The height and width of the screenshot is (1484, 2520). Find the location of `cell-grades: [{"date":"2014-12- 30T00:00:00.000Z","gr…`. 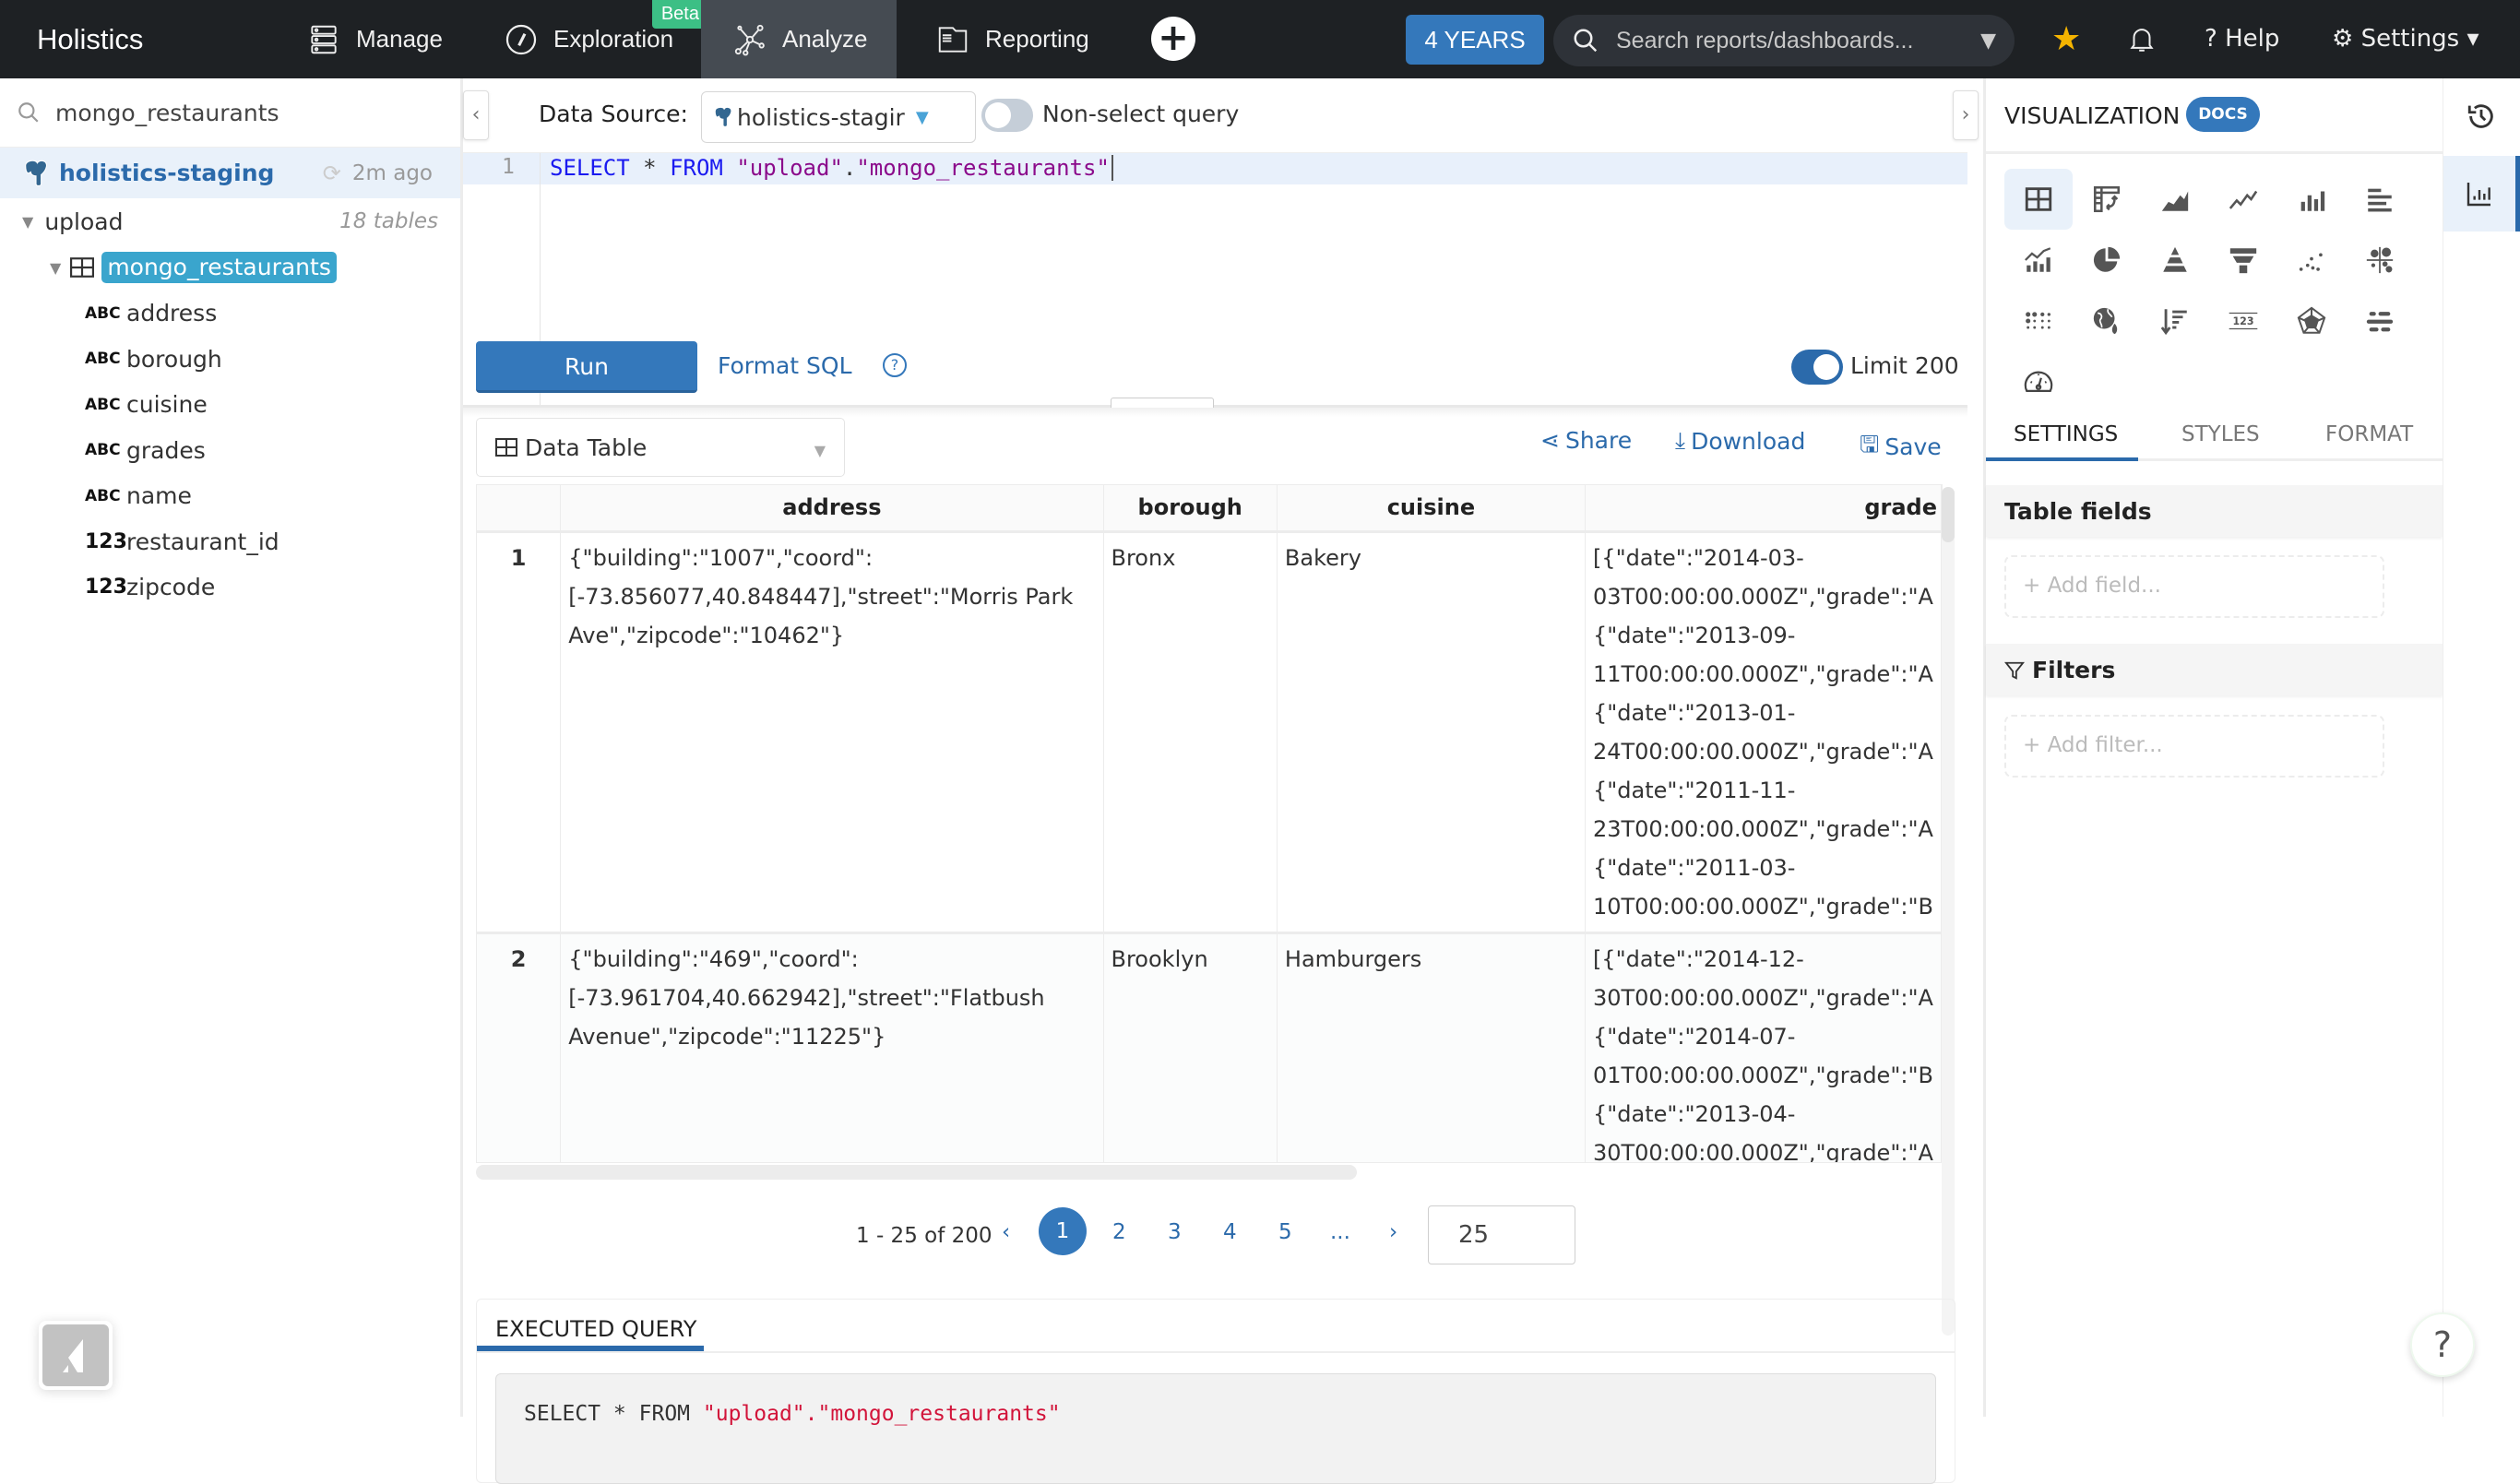

cell-grades: [{"date":"2014-12- 30T00:00:00.000Z","gr… is located at coordinates (1763, 1047).